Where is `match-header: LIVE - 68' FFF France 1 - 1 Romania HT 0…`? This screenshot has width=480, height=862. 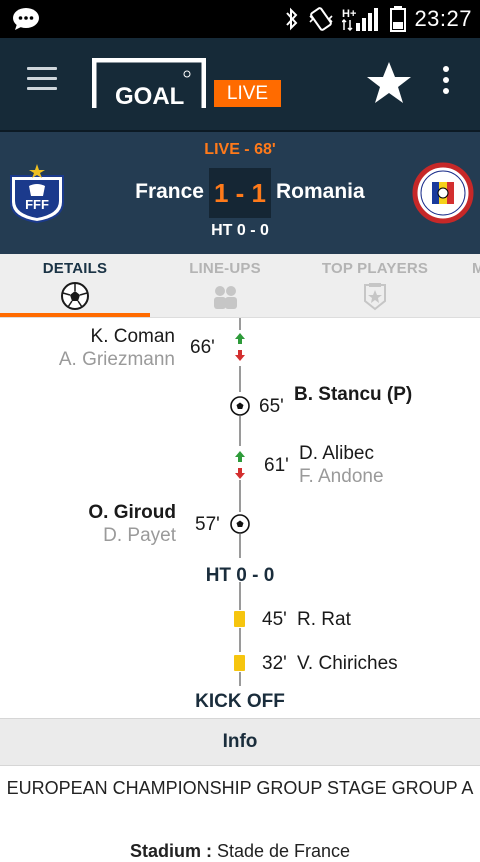 match-header: LIVE - 68' FFF France 1 - 1 Romania HT 0… is located at coordinates (240, 193).